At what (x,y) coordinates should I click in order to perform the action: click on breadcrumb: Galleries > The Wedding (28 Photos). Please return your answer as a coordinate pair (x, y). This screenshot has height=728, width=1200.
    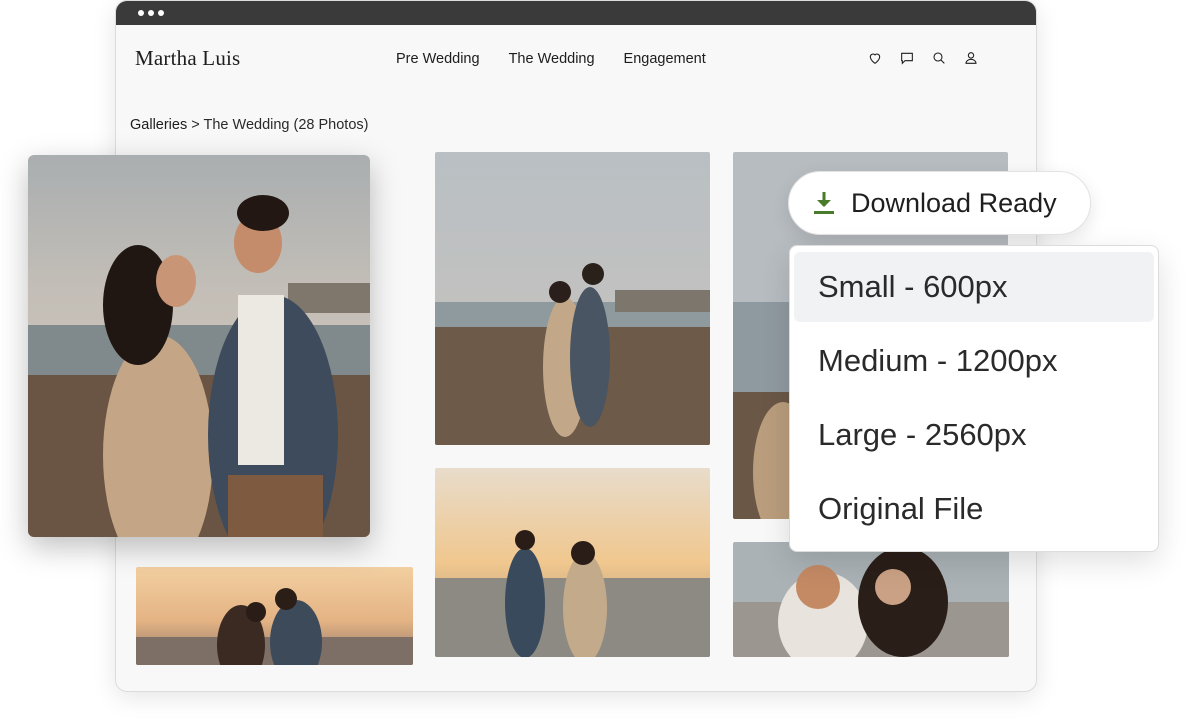
    Looking at the image, I should click on (249, 125).